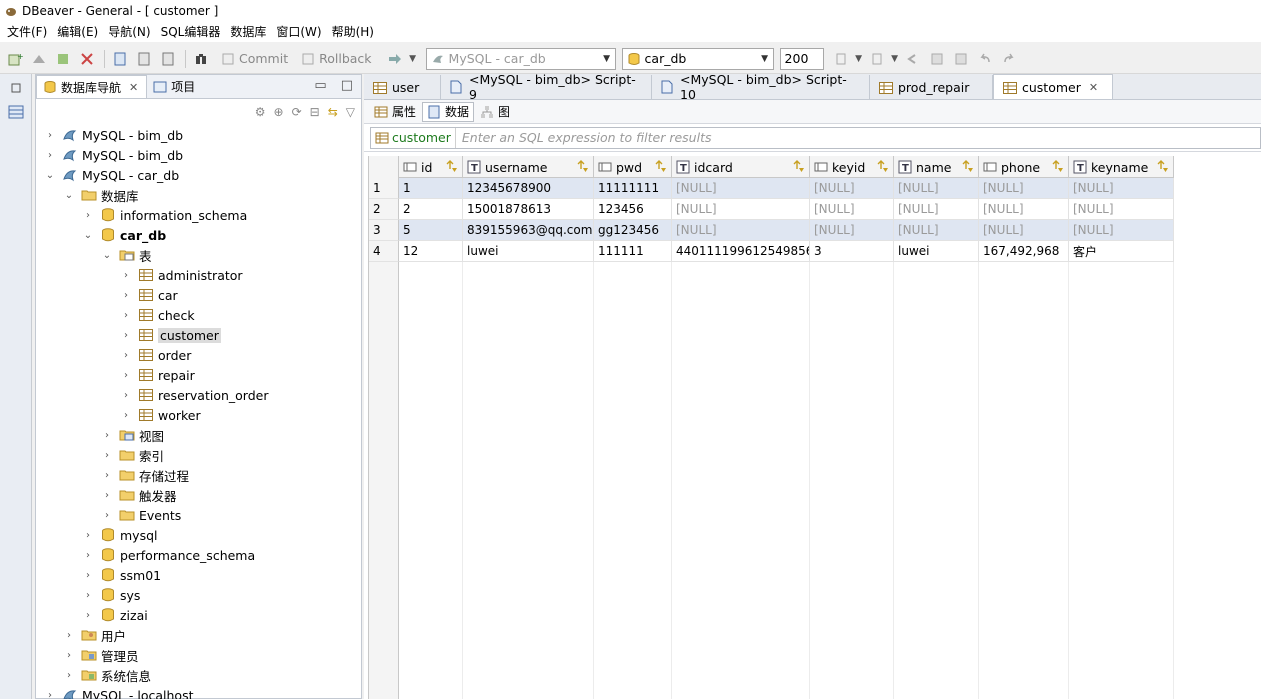 The height and width of the screenshot is (699, 1261). What do you see at coordinates (520, 58) in the screenshot?
I see `connection-combo: MySQL - car_db ▼` at bounding box center [520, 58].